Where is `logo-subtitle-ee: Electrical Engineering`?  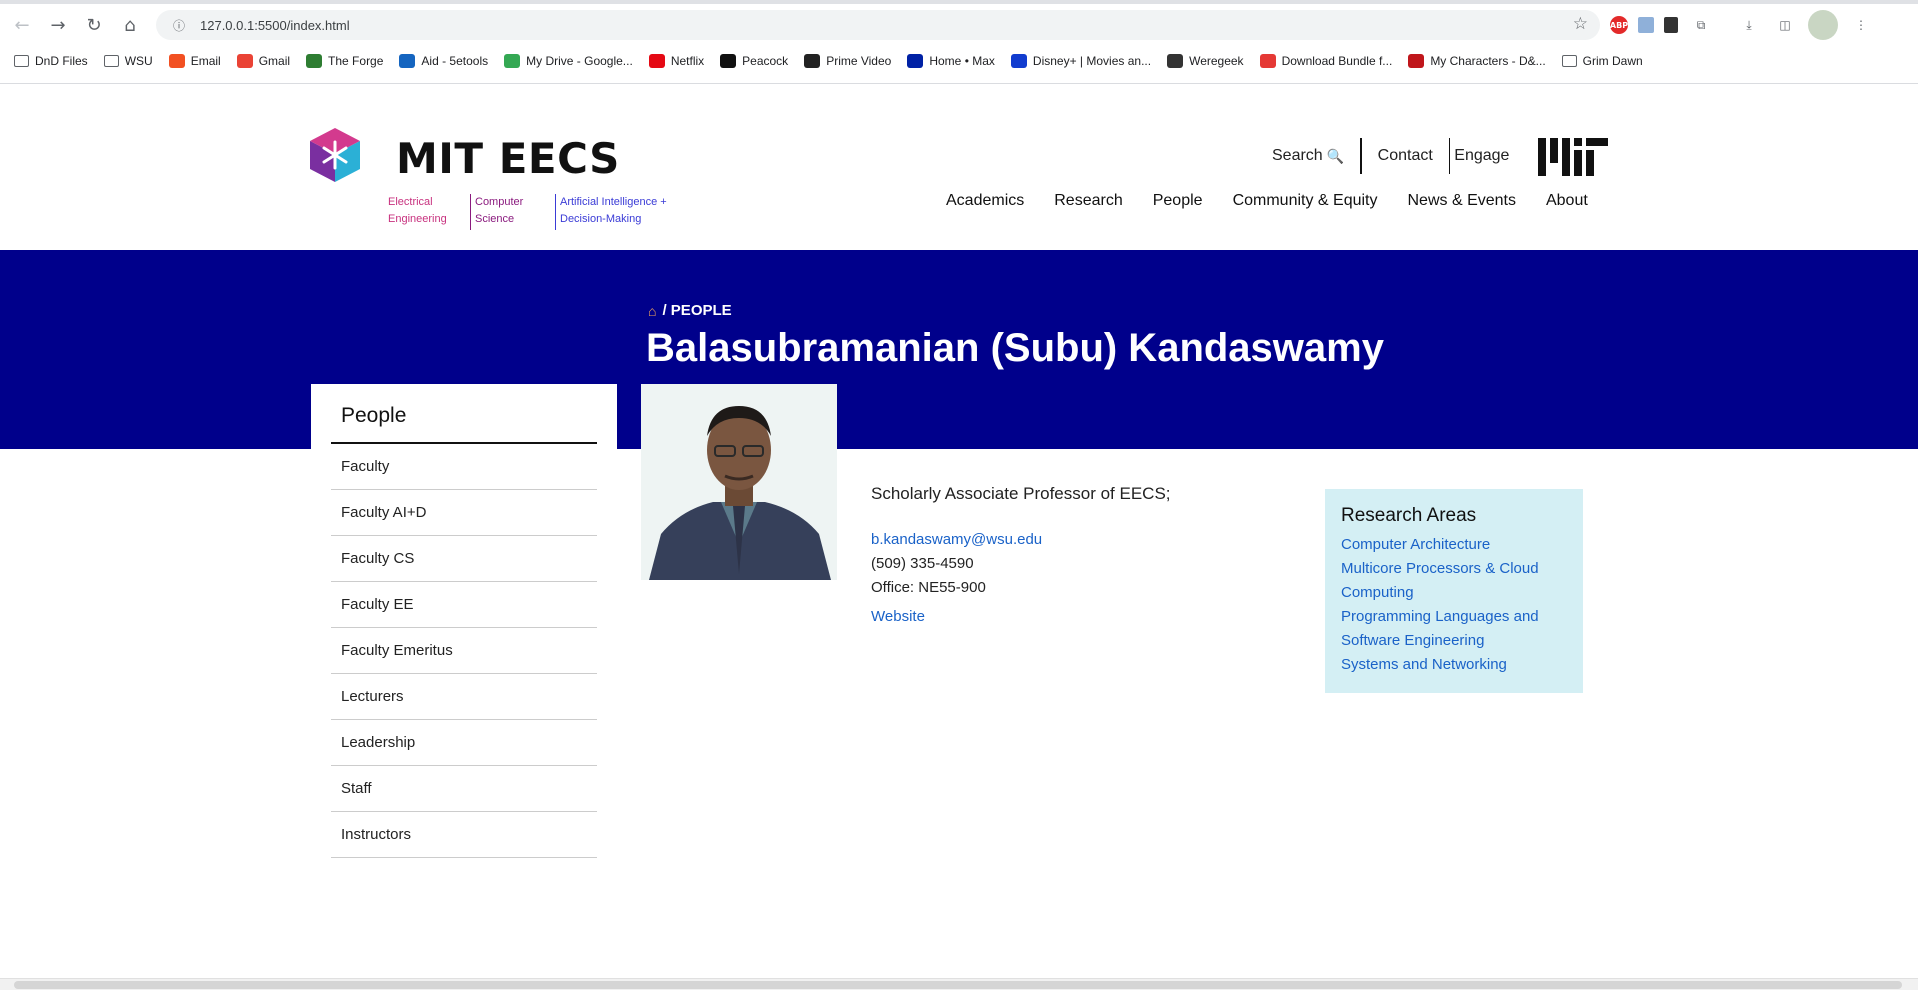 logo-subtitle-ee: Electrical Engineering is located at coordinates (417, 210).